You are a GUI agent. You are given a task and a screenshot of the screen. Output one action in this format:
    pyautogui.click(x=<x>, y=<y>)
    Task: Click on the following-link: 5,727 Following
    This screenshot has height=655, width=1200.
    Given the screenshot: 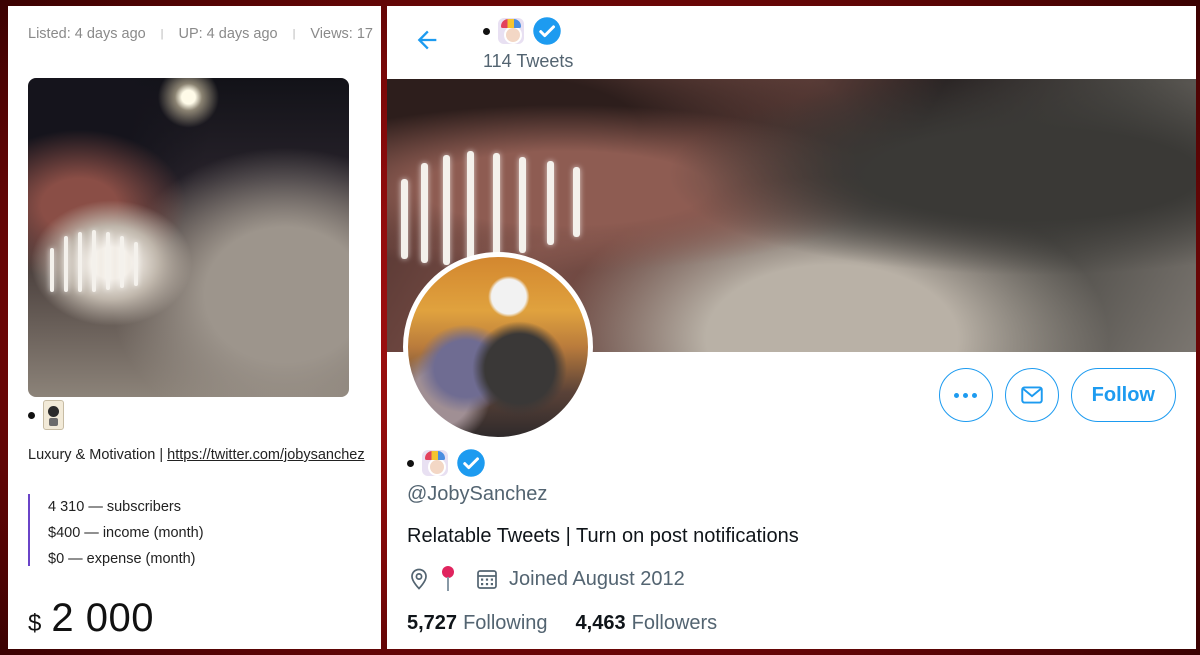 What is the action you would take?
    pyautogui.click(x=477, y=623)
    